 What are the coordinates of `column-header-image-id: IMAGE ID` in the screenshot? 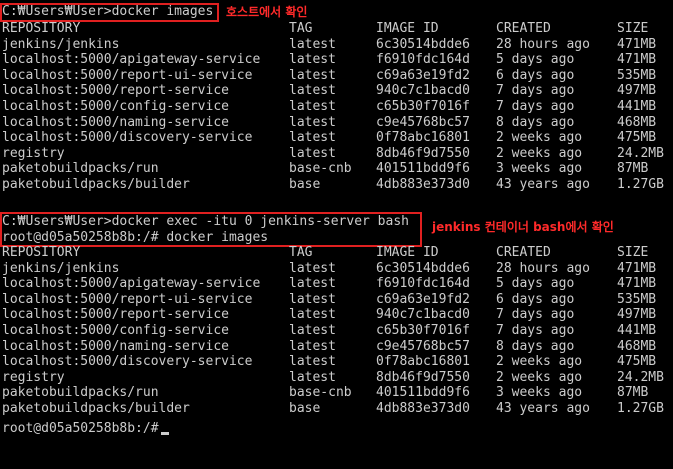 It's located at (407, 252).